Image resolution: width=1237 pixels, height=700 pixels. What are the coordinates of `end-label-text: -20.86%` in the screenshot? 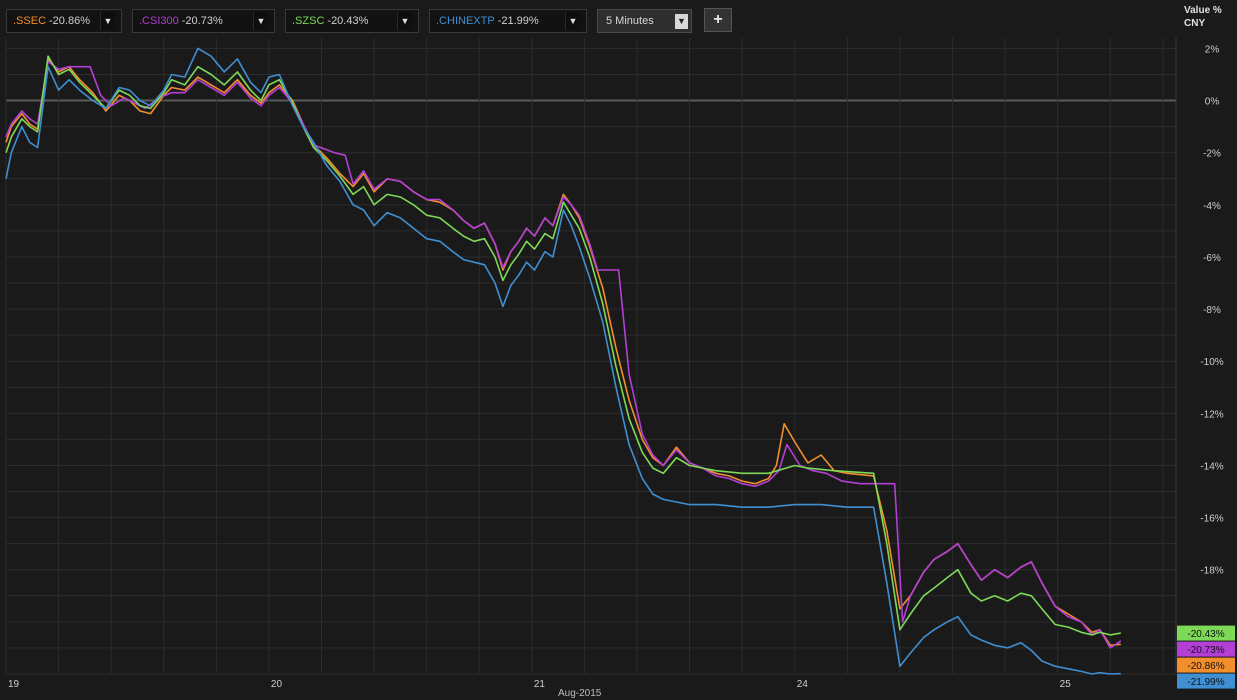 It's located at (1205, 666).